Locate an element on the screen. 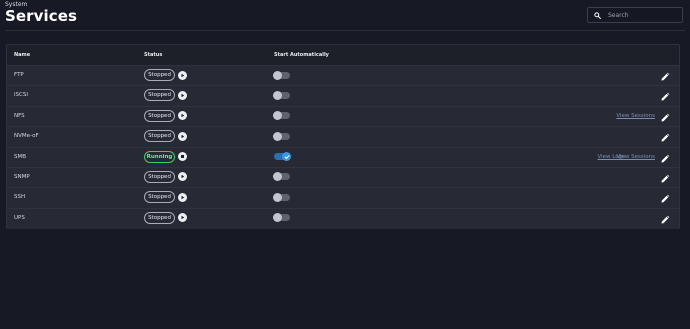 Image resolution: width=690 pixels, height=329 pixels. service-name: NVMe-oF is located at coordinates (26, 136).